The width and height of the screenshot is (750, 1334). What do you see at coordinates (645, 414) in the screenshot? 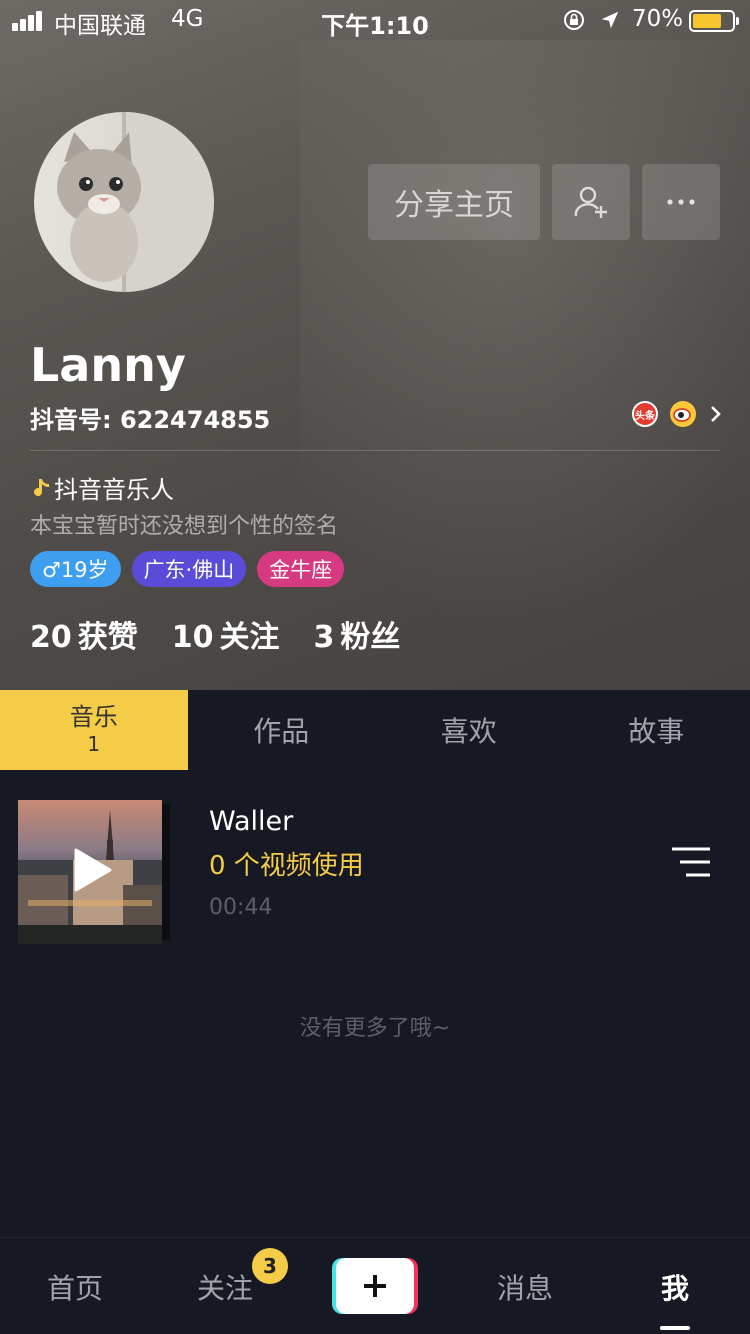
I see `toutiao-icon: 头条` at bounding box center [645, 414].